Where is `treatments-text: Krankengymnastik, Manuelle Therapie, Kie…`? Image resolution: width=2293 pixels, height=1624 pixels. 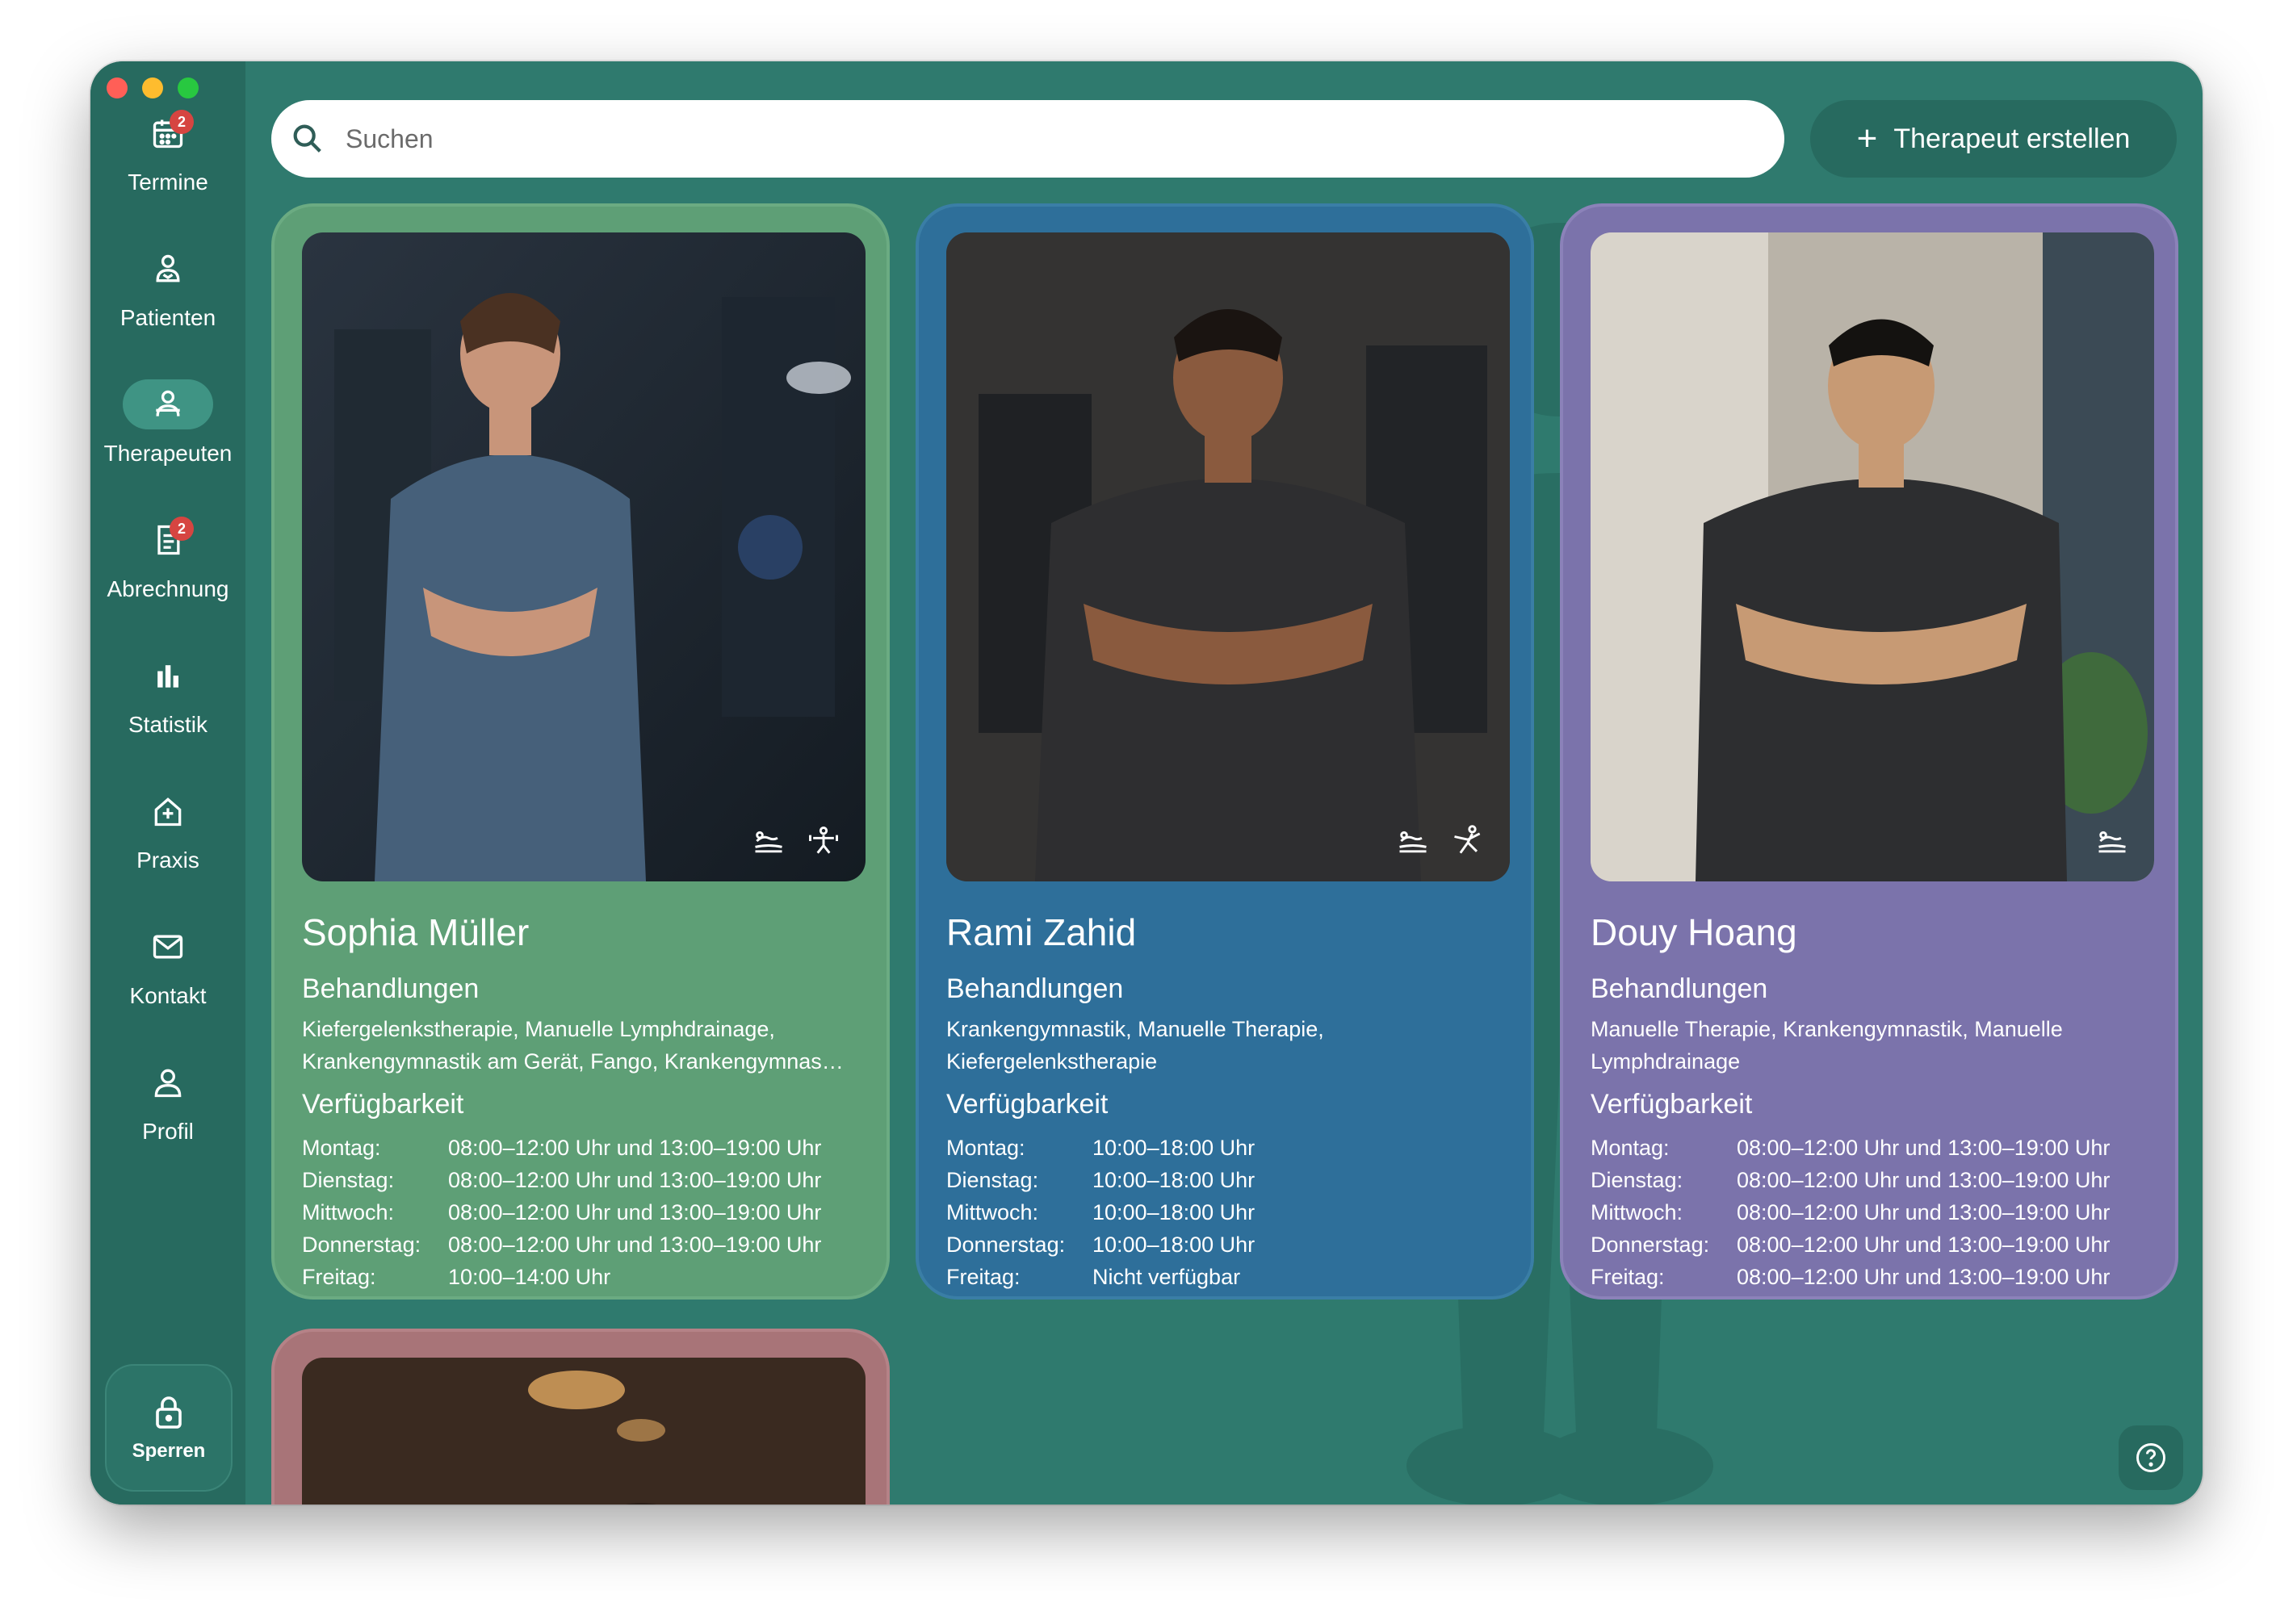
treatments-text: Krankengymnastik, Manuelle Therapie, Kie… is located at coordinates (1135, 1045).